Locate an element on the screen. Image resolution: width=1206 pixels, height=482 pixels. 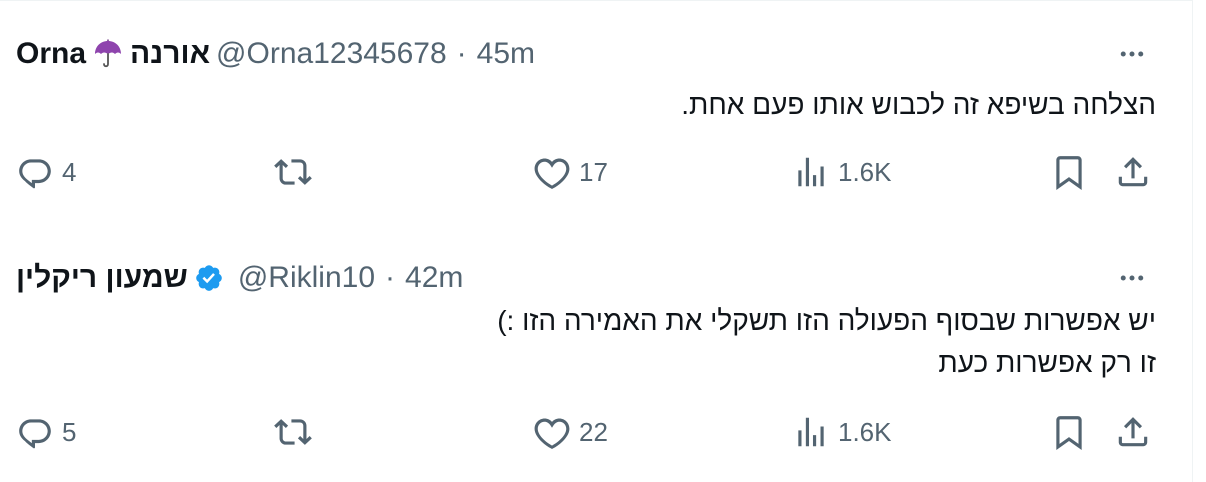
author-name: Orna is located at coordinates (51, 54).